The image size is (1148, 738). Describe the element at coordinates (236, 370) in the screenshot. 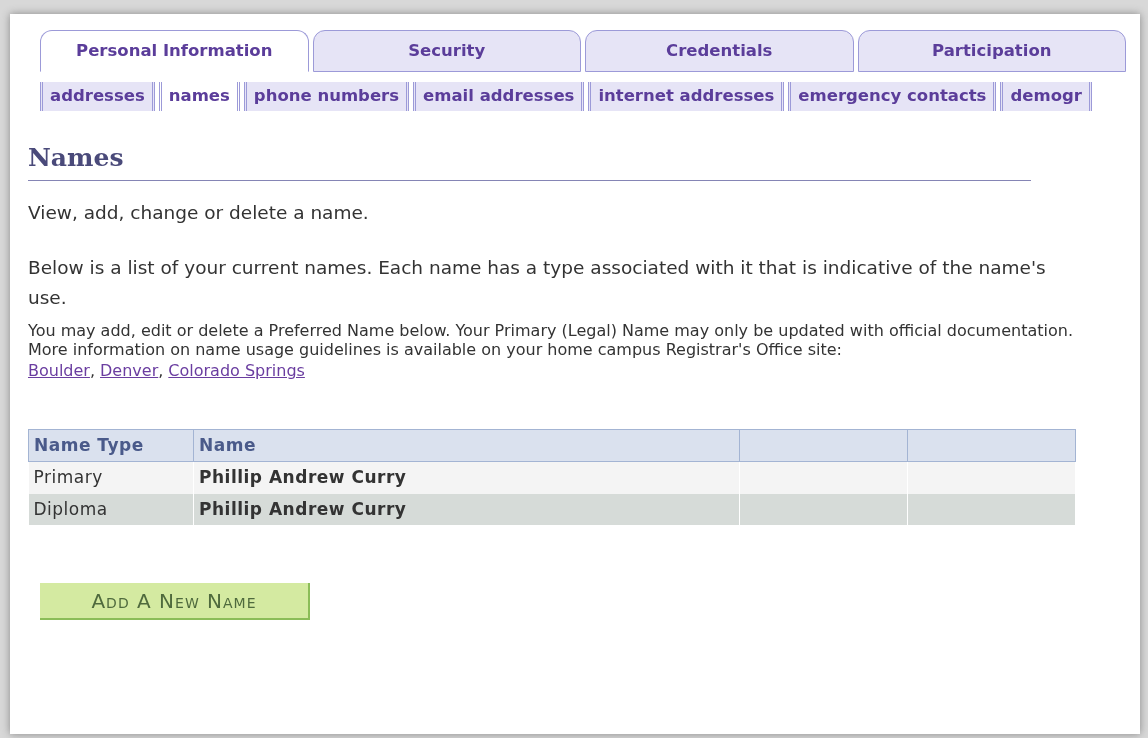

I see `campus-link: Colorado Springs` at that location.